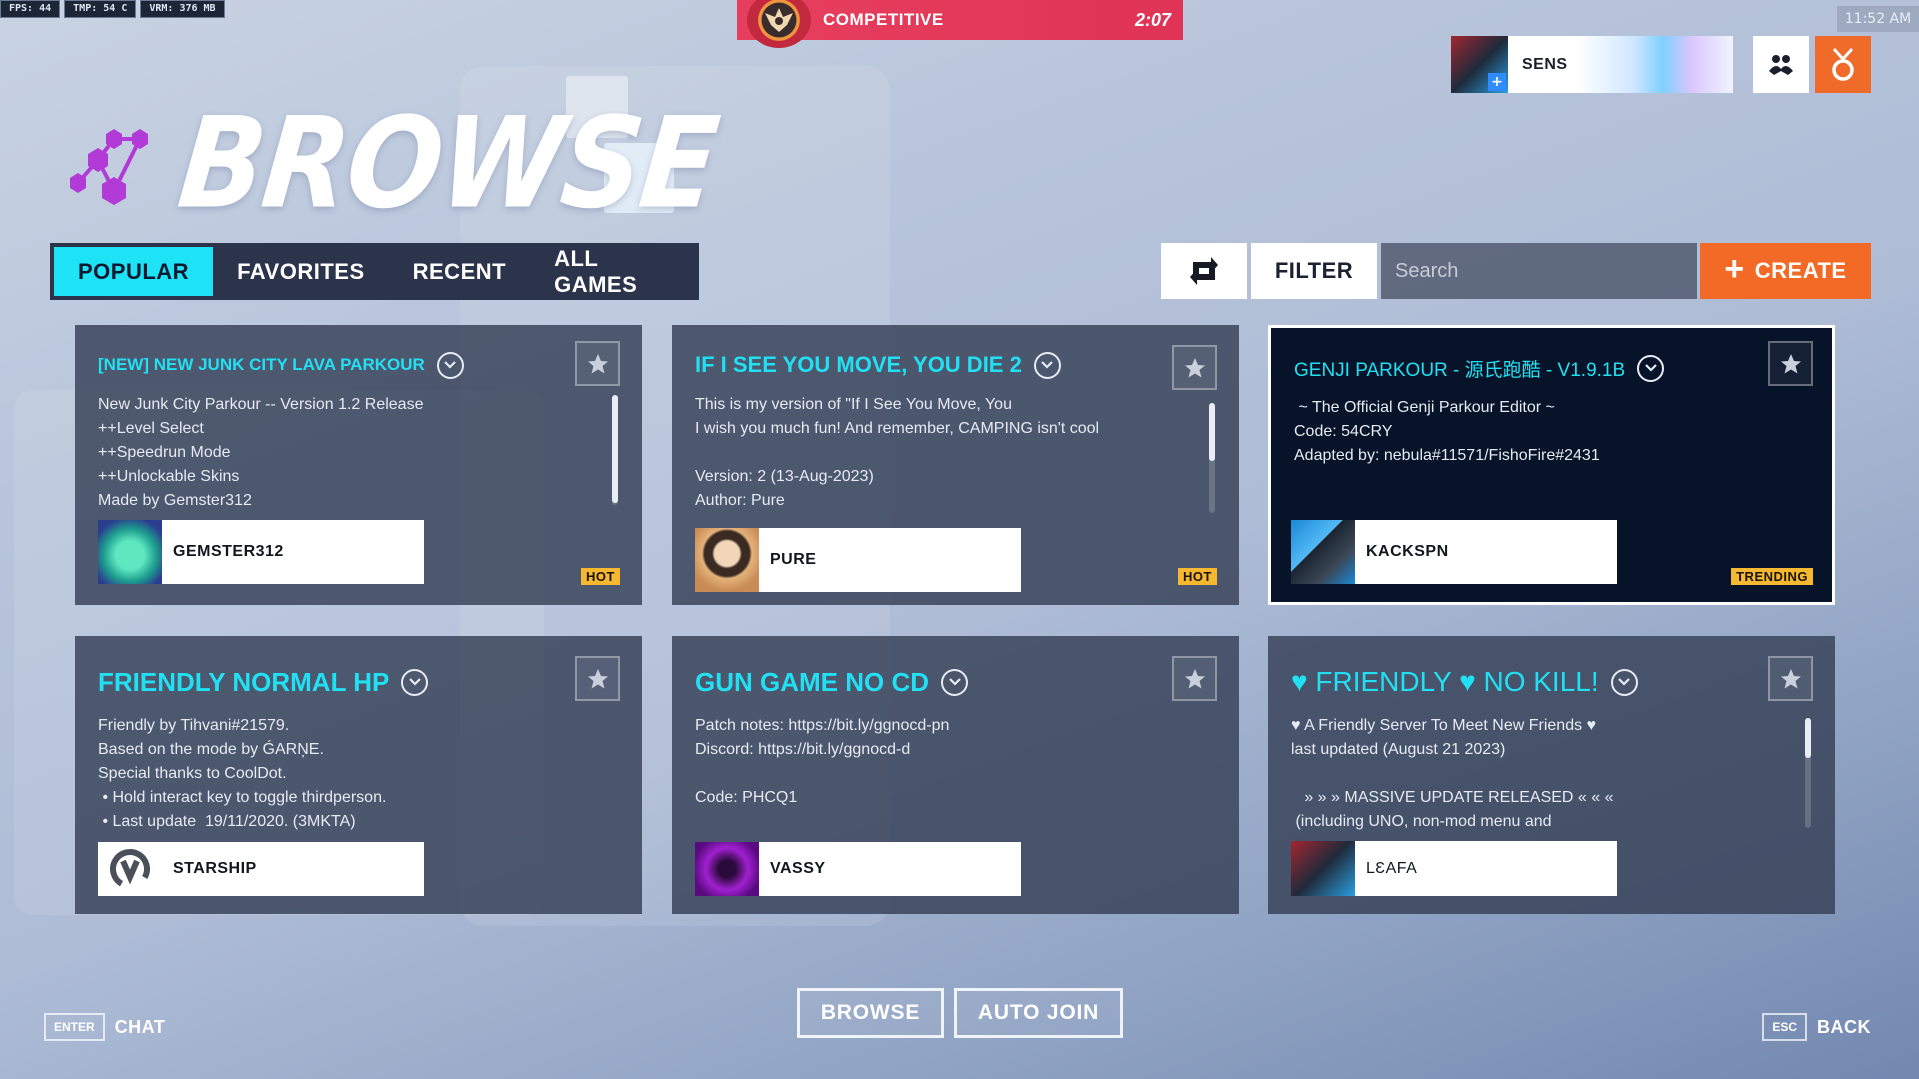  I want to click on author-plate: VASSY, so click(858, 869).